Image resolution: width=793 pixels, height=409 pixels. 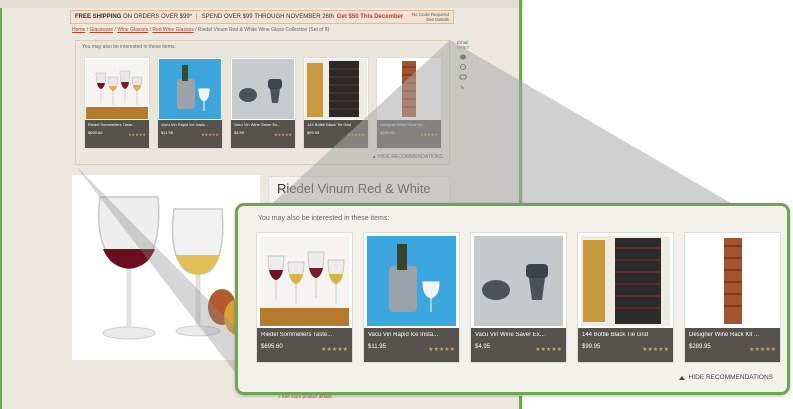 I want to click on product-title: Riedel Vinum Red & White, so click(x=354, y=188).